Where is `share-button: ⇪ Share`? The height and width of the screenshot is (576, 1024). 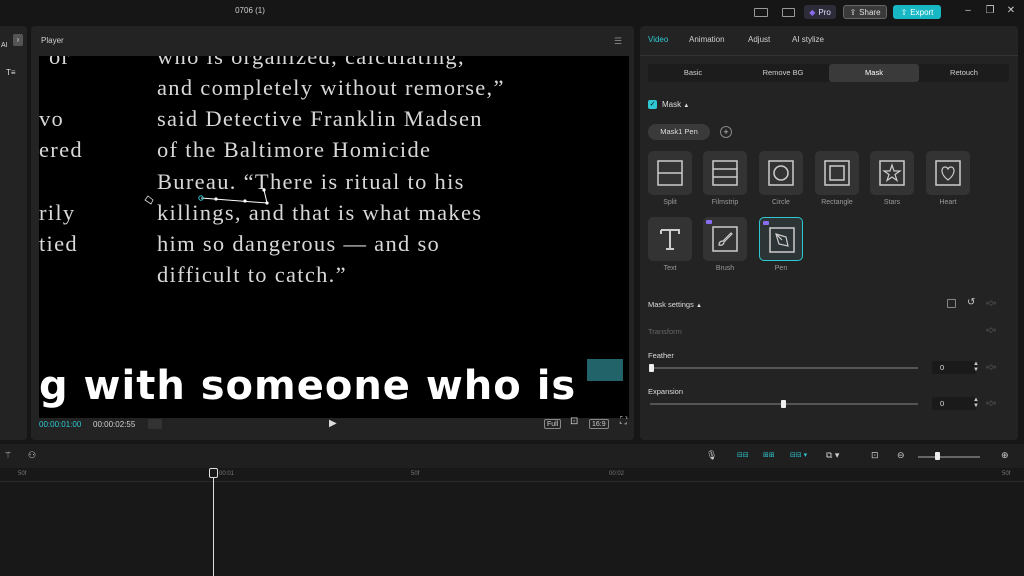
share-button: ⇪ Share is located at coordinates (865, 12).